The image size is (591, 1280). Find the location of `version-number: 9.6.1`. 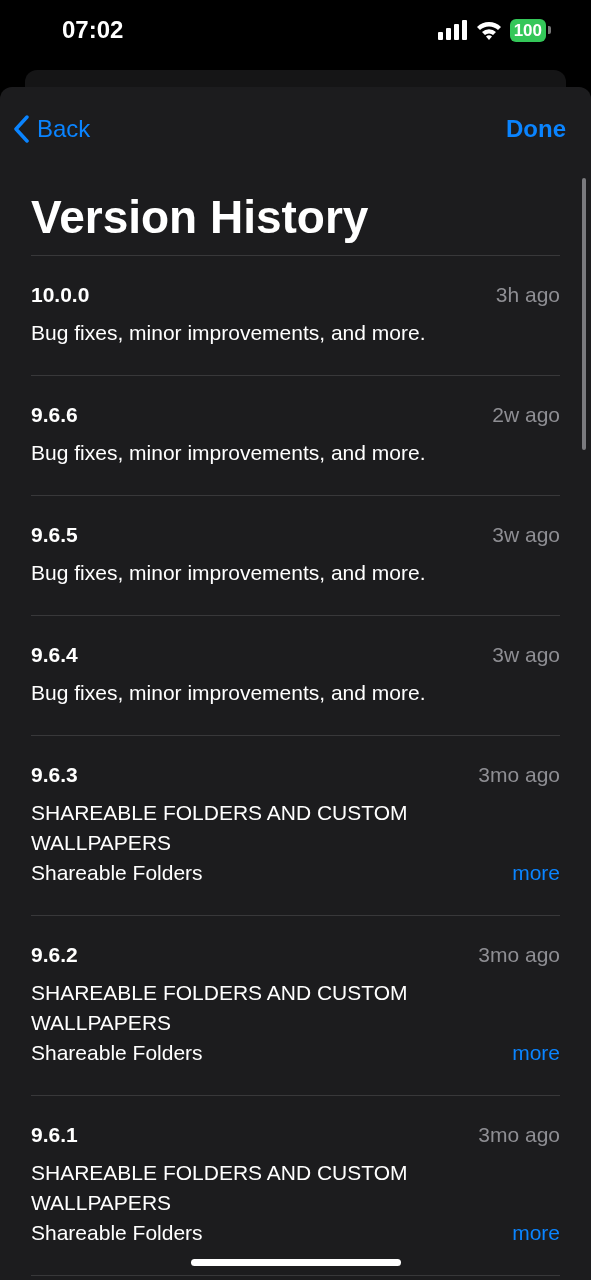

version-number: 9.6.1 is located at coordinates (54, 1135).